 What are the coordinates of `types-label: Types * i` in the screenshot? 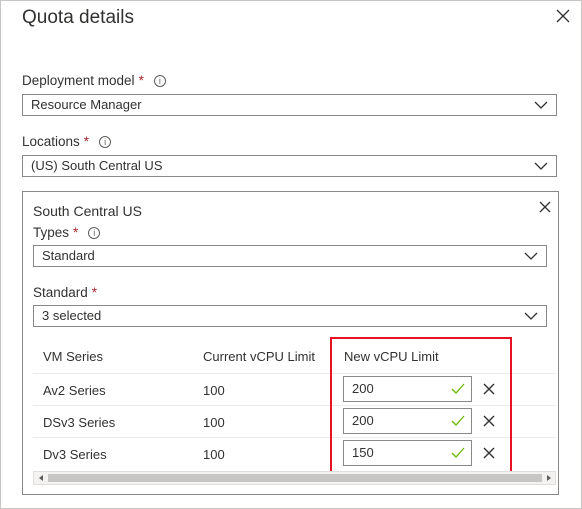 It's located at (67, 232).